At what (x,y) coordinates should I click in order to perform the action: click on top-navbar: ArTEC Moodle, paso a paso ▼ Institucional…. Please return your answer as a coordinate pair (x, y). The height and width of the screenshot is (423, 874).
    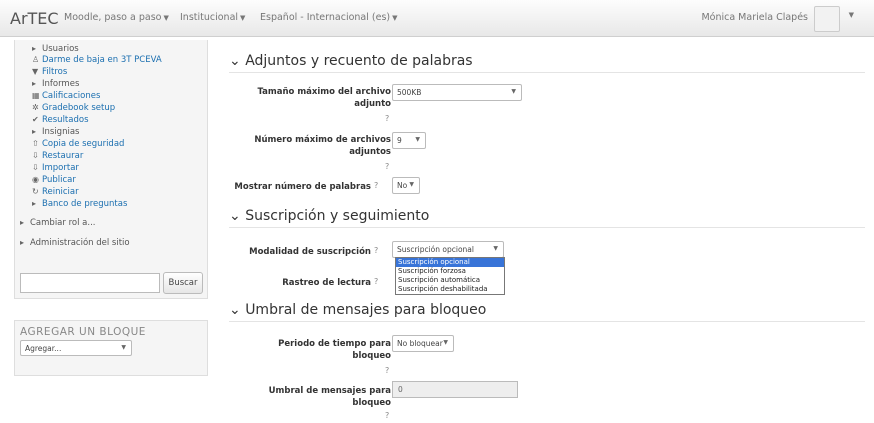
    Looking at the image, I should click on (437, 18).